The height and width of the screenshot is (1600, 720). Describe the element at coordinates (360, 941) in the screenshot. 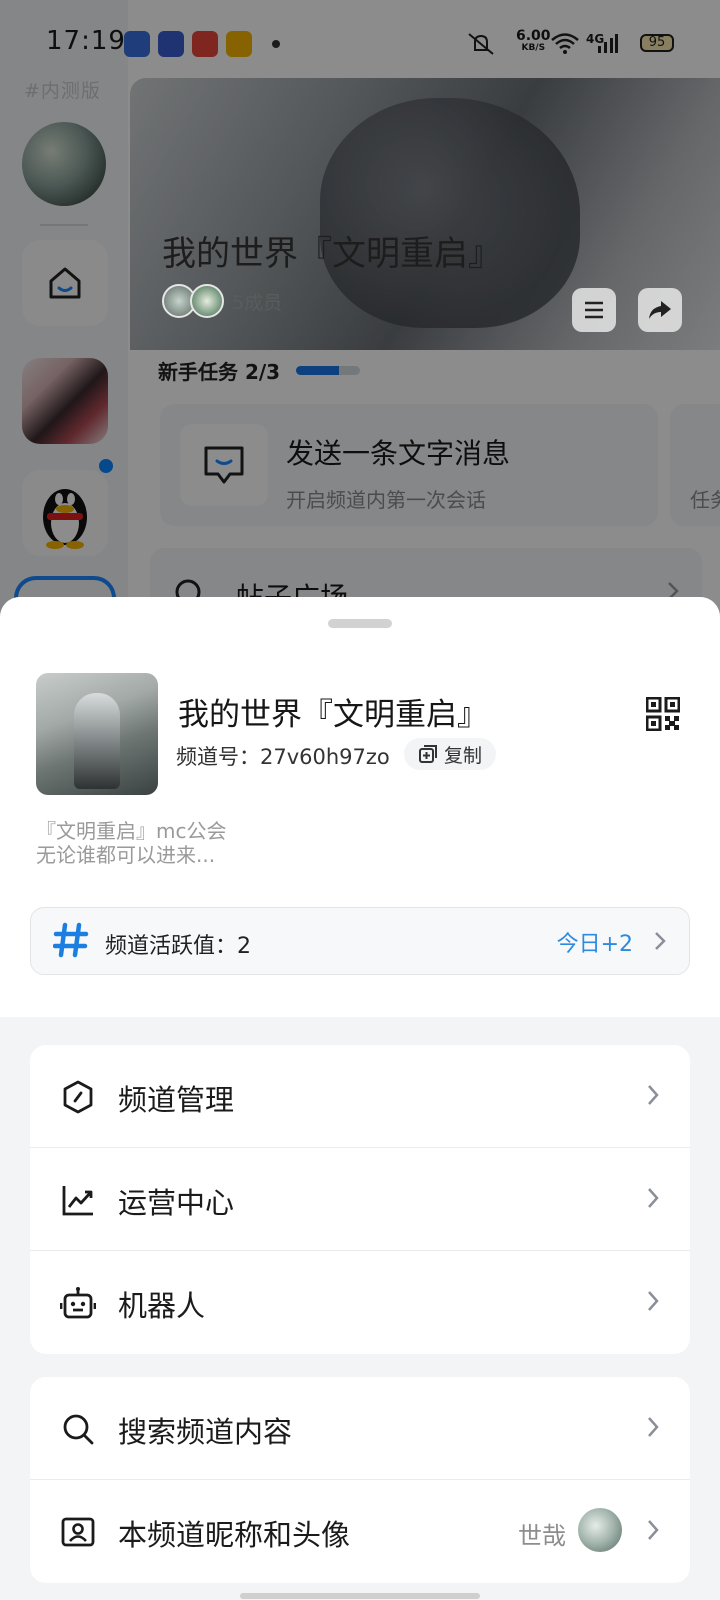

I see `activity-row: 频道活跃值：2 今日+2` at that location.